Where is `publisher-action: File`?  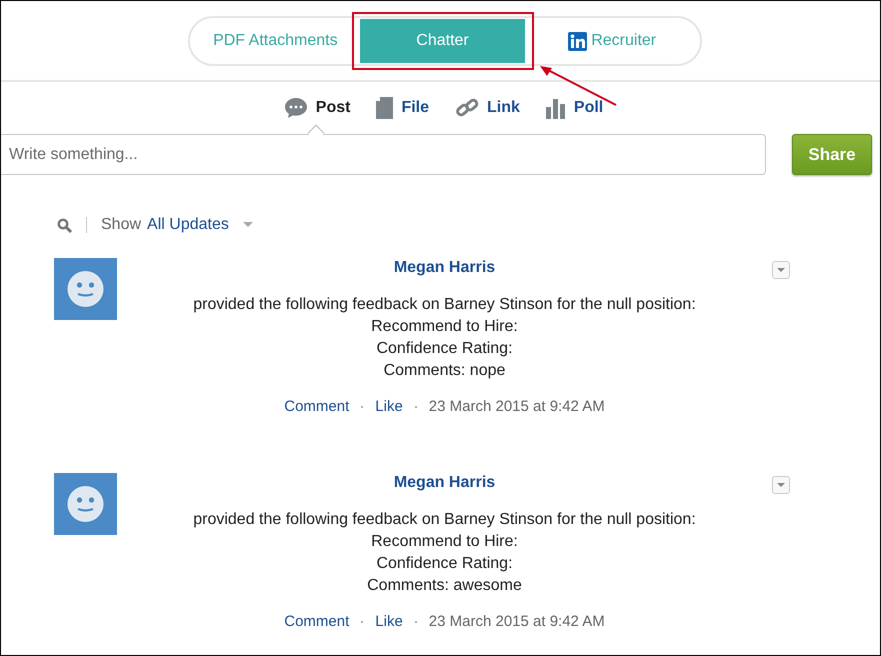 publisher-action: File is located at coordinates (402, 108).